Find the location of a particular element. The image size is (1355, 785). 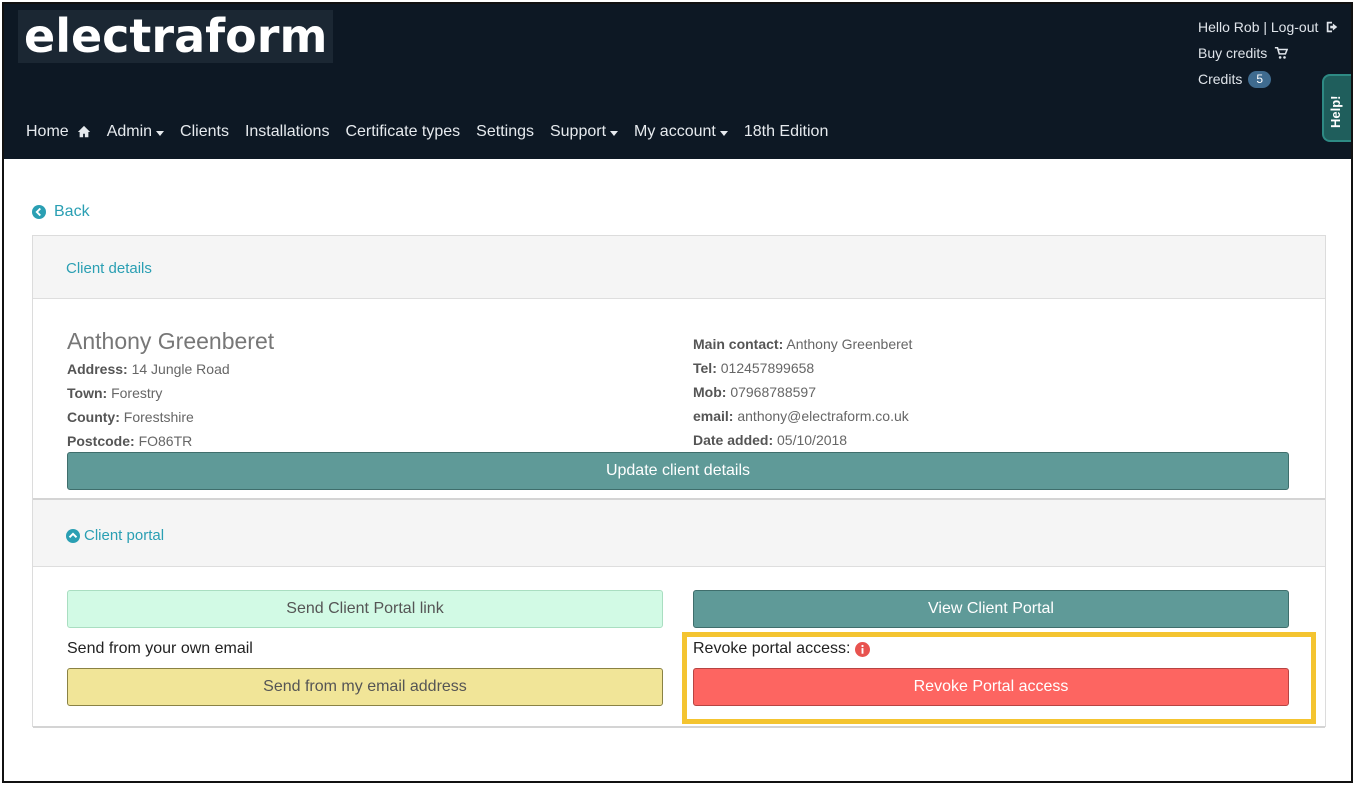

postcode-label: Postcode: is located at coordinates (101, 441).